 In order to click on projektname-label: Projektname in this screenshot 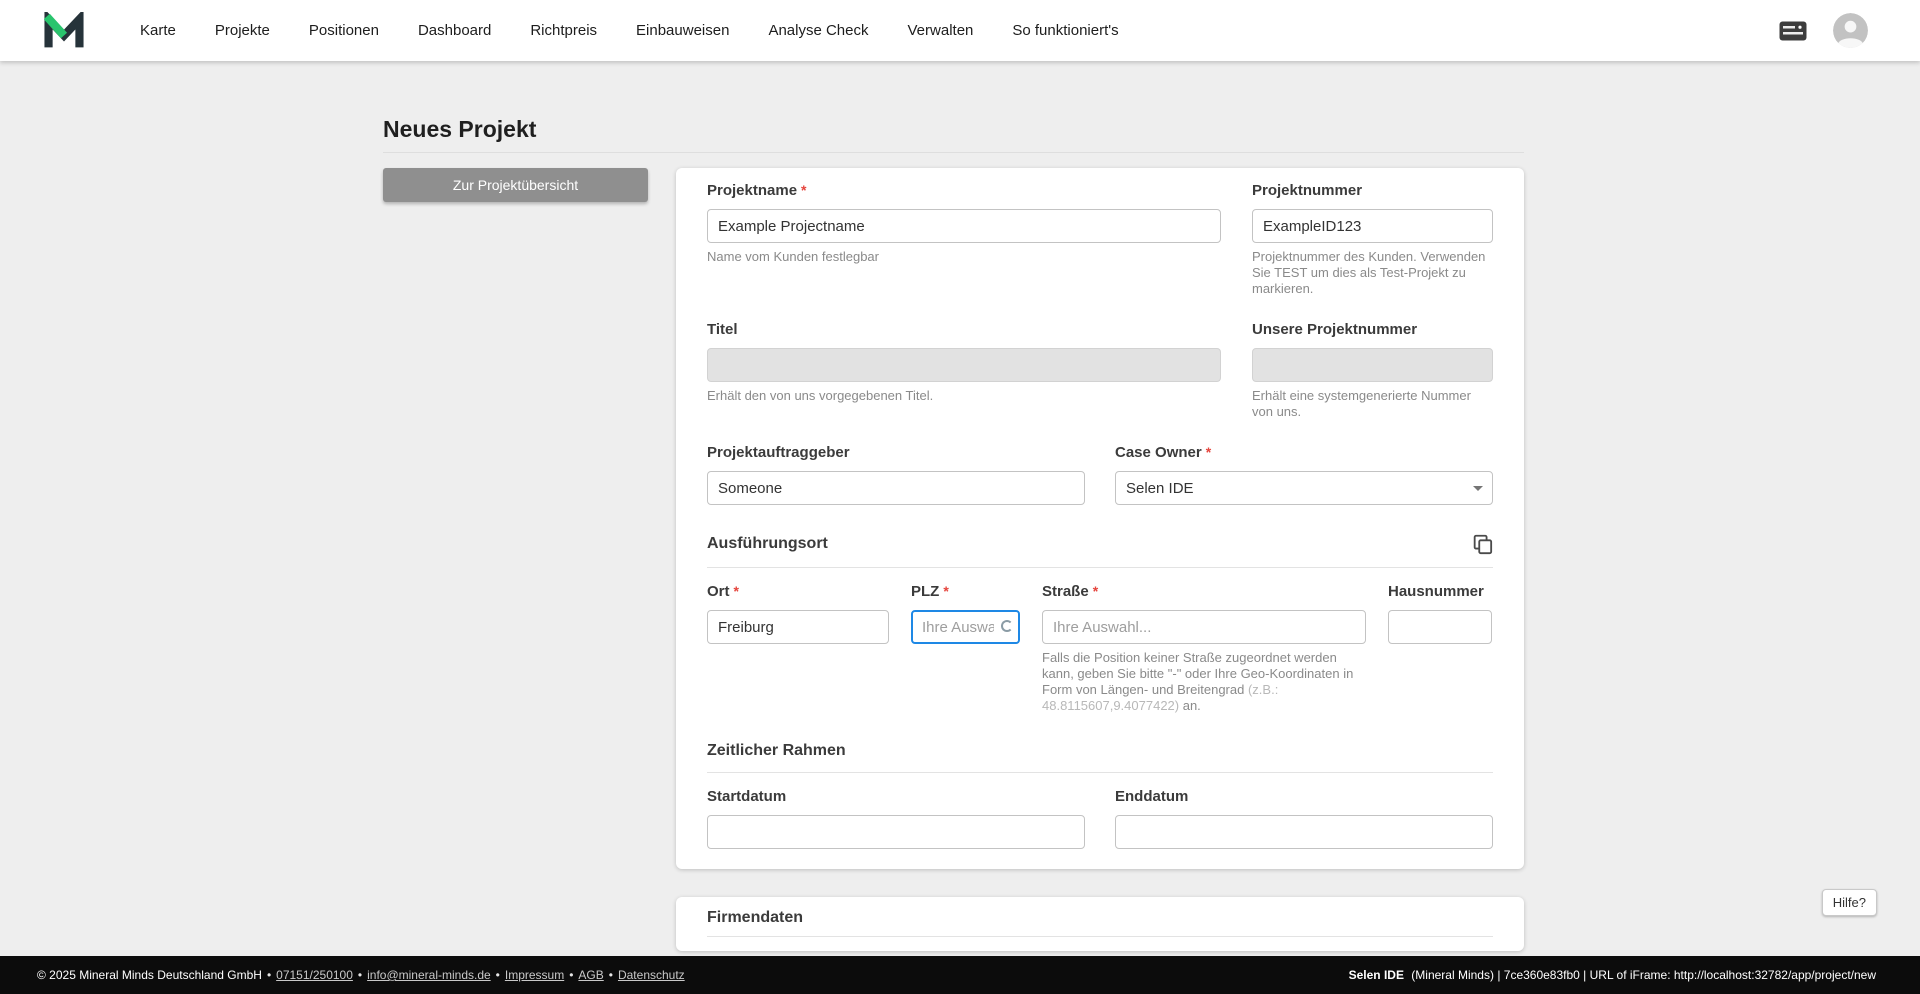, I will do `click(752, 190)`.